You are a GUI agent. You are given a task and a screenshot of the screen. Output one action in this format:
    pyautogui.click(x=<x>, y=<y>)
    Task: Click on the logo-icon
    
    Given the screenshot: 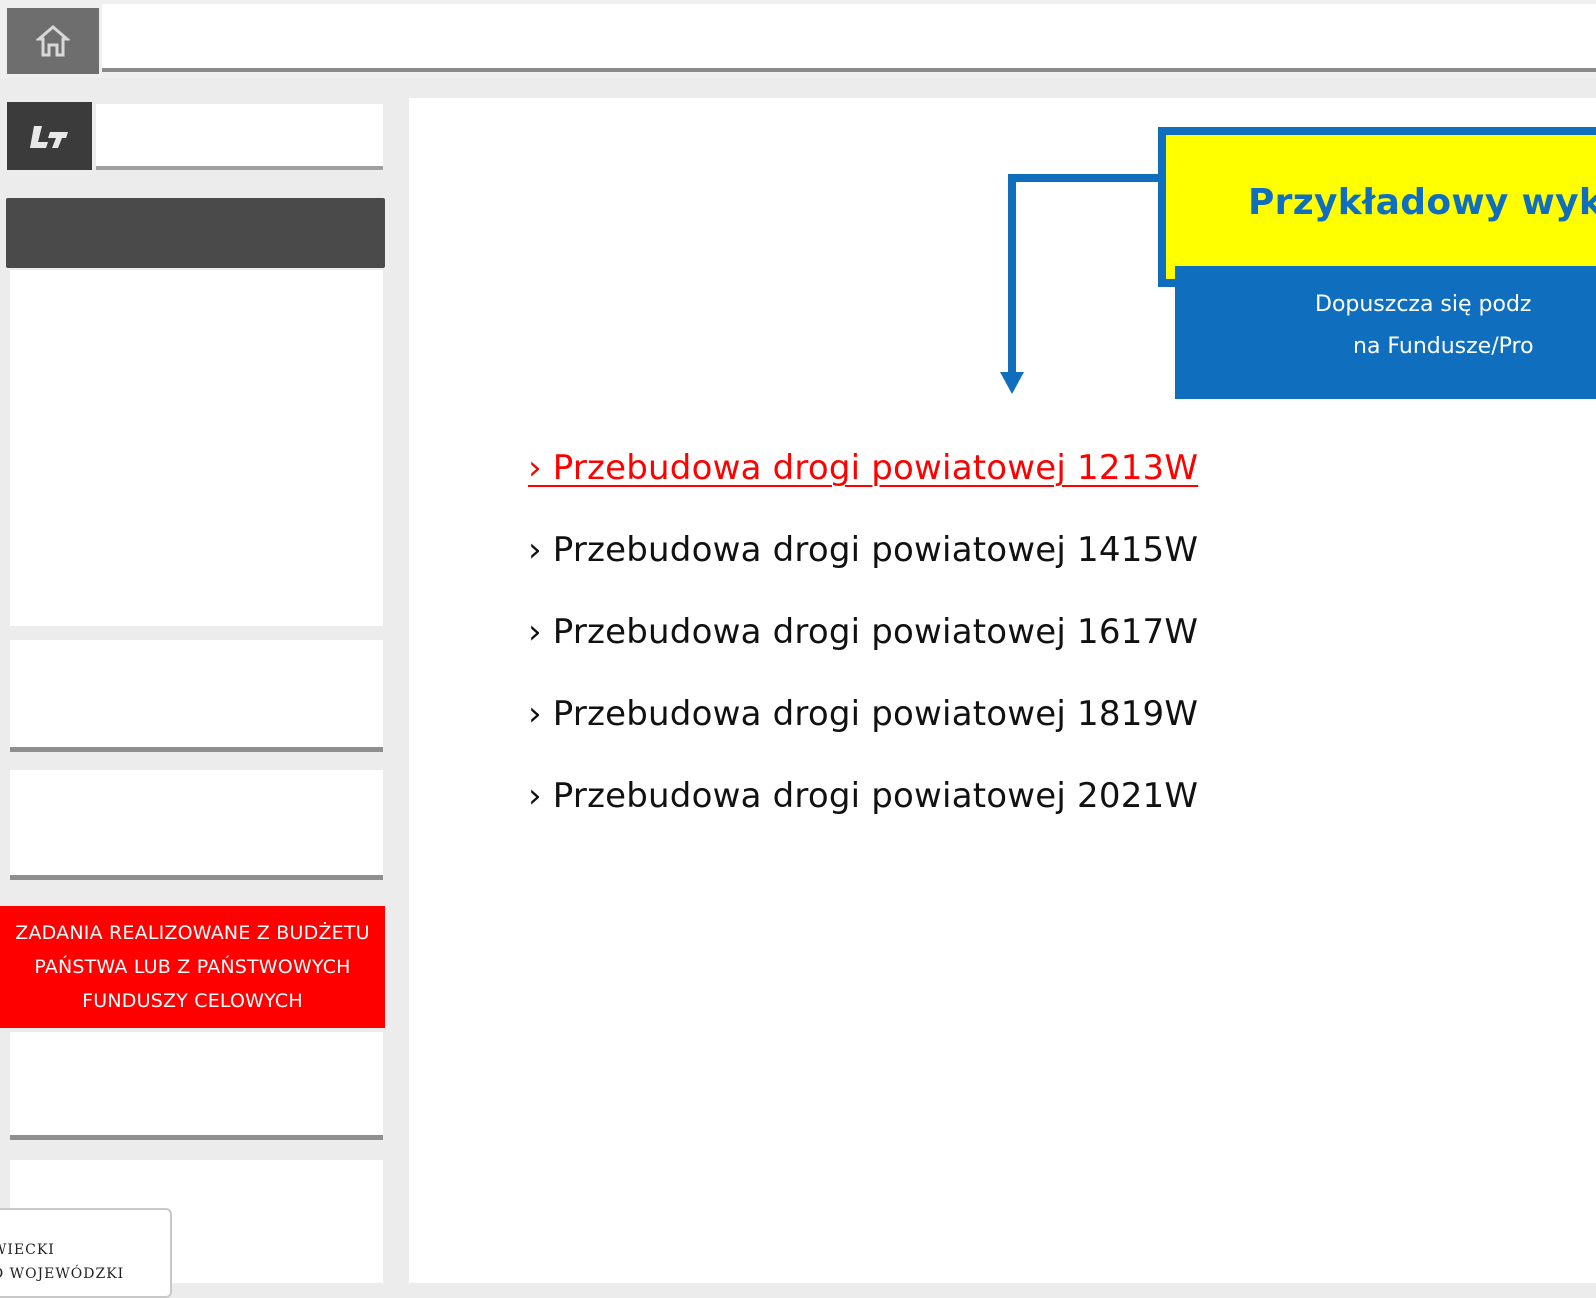 What is the action you would take?
    pyautogui.click(x=48, y=137)
    